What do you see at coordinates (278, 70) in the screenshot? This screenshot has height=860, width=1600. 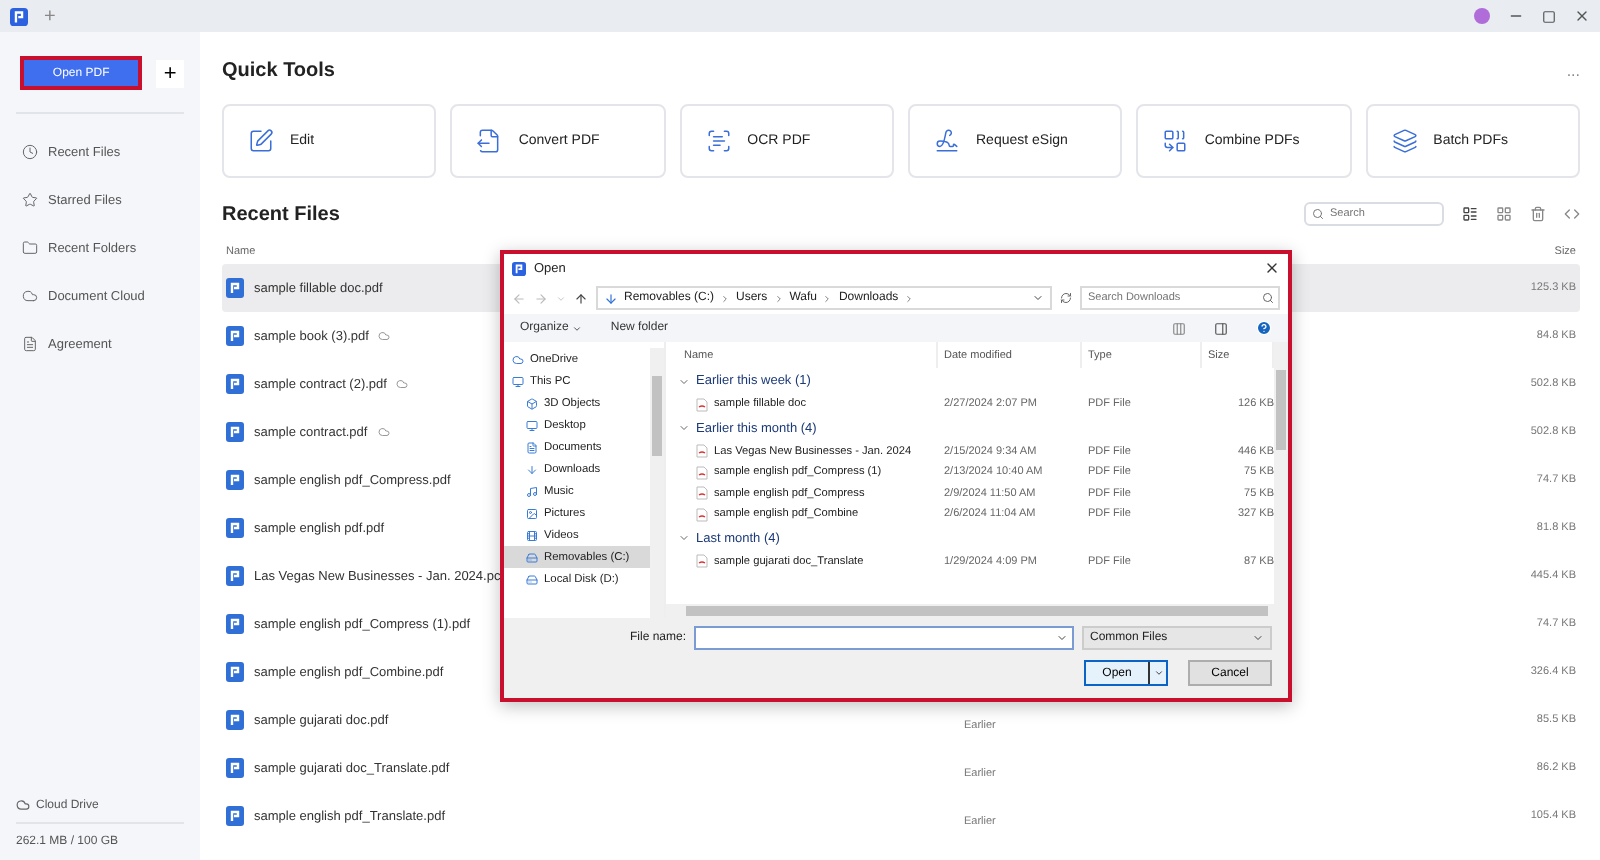 I see `section-title: Quick Tools` at bounding box center [278, 70].